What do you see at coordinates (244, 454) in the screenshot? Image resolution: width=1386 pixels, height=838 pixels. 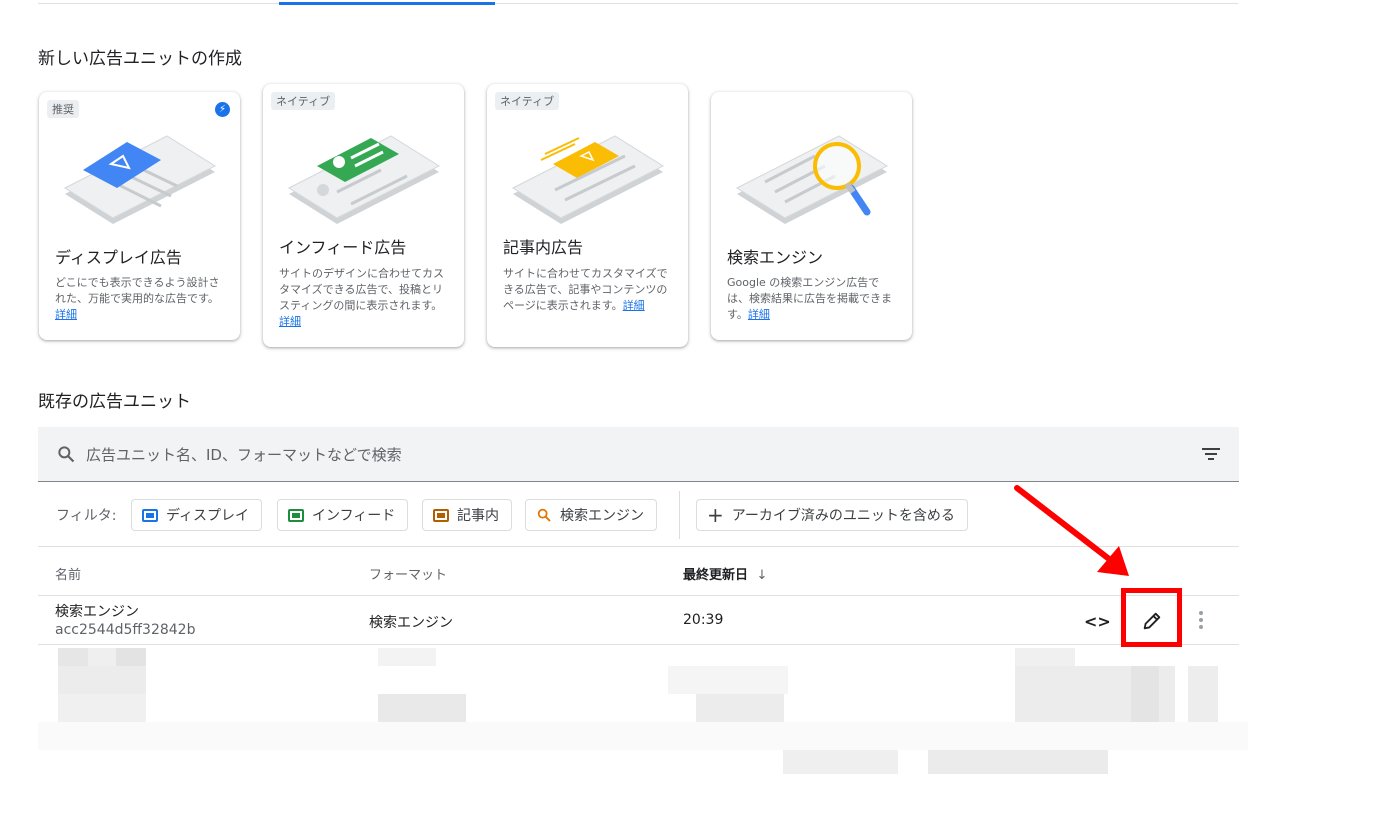 I see `search-input: 広告ユニット名、ID、フォーマットなどで検索` at bounding box center [244, 454].